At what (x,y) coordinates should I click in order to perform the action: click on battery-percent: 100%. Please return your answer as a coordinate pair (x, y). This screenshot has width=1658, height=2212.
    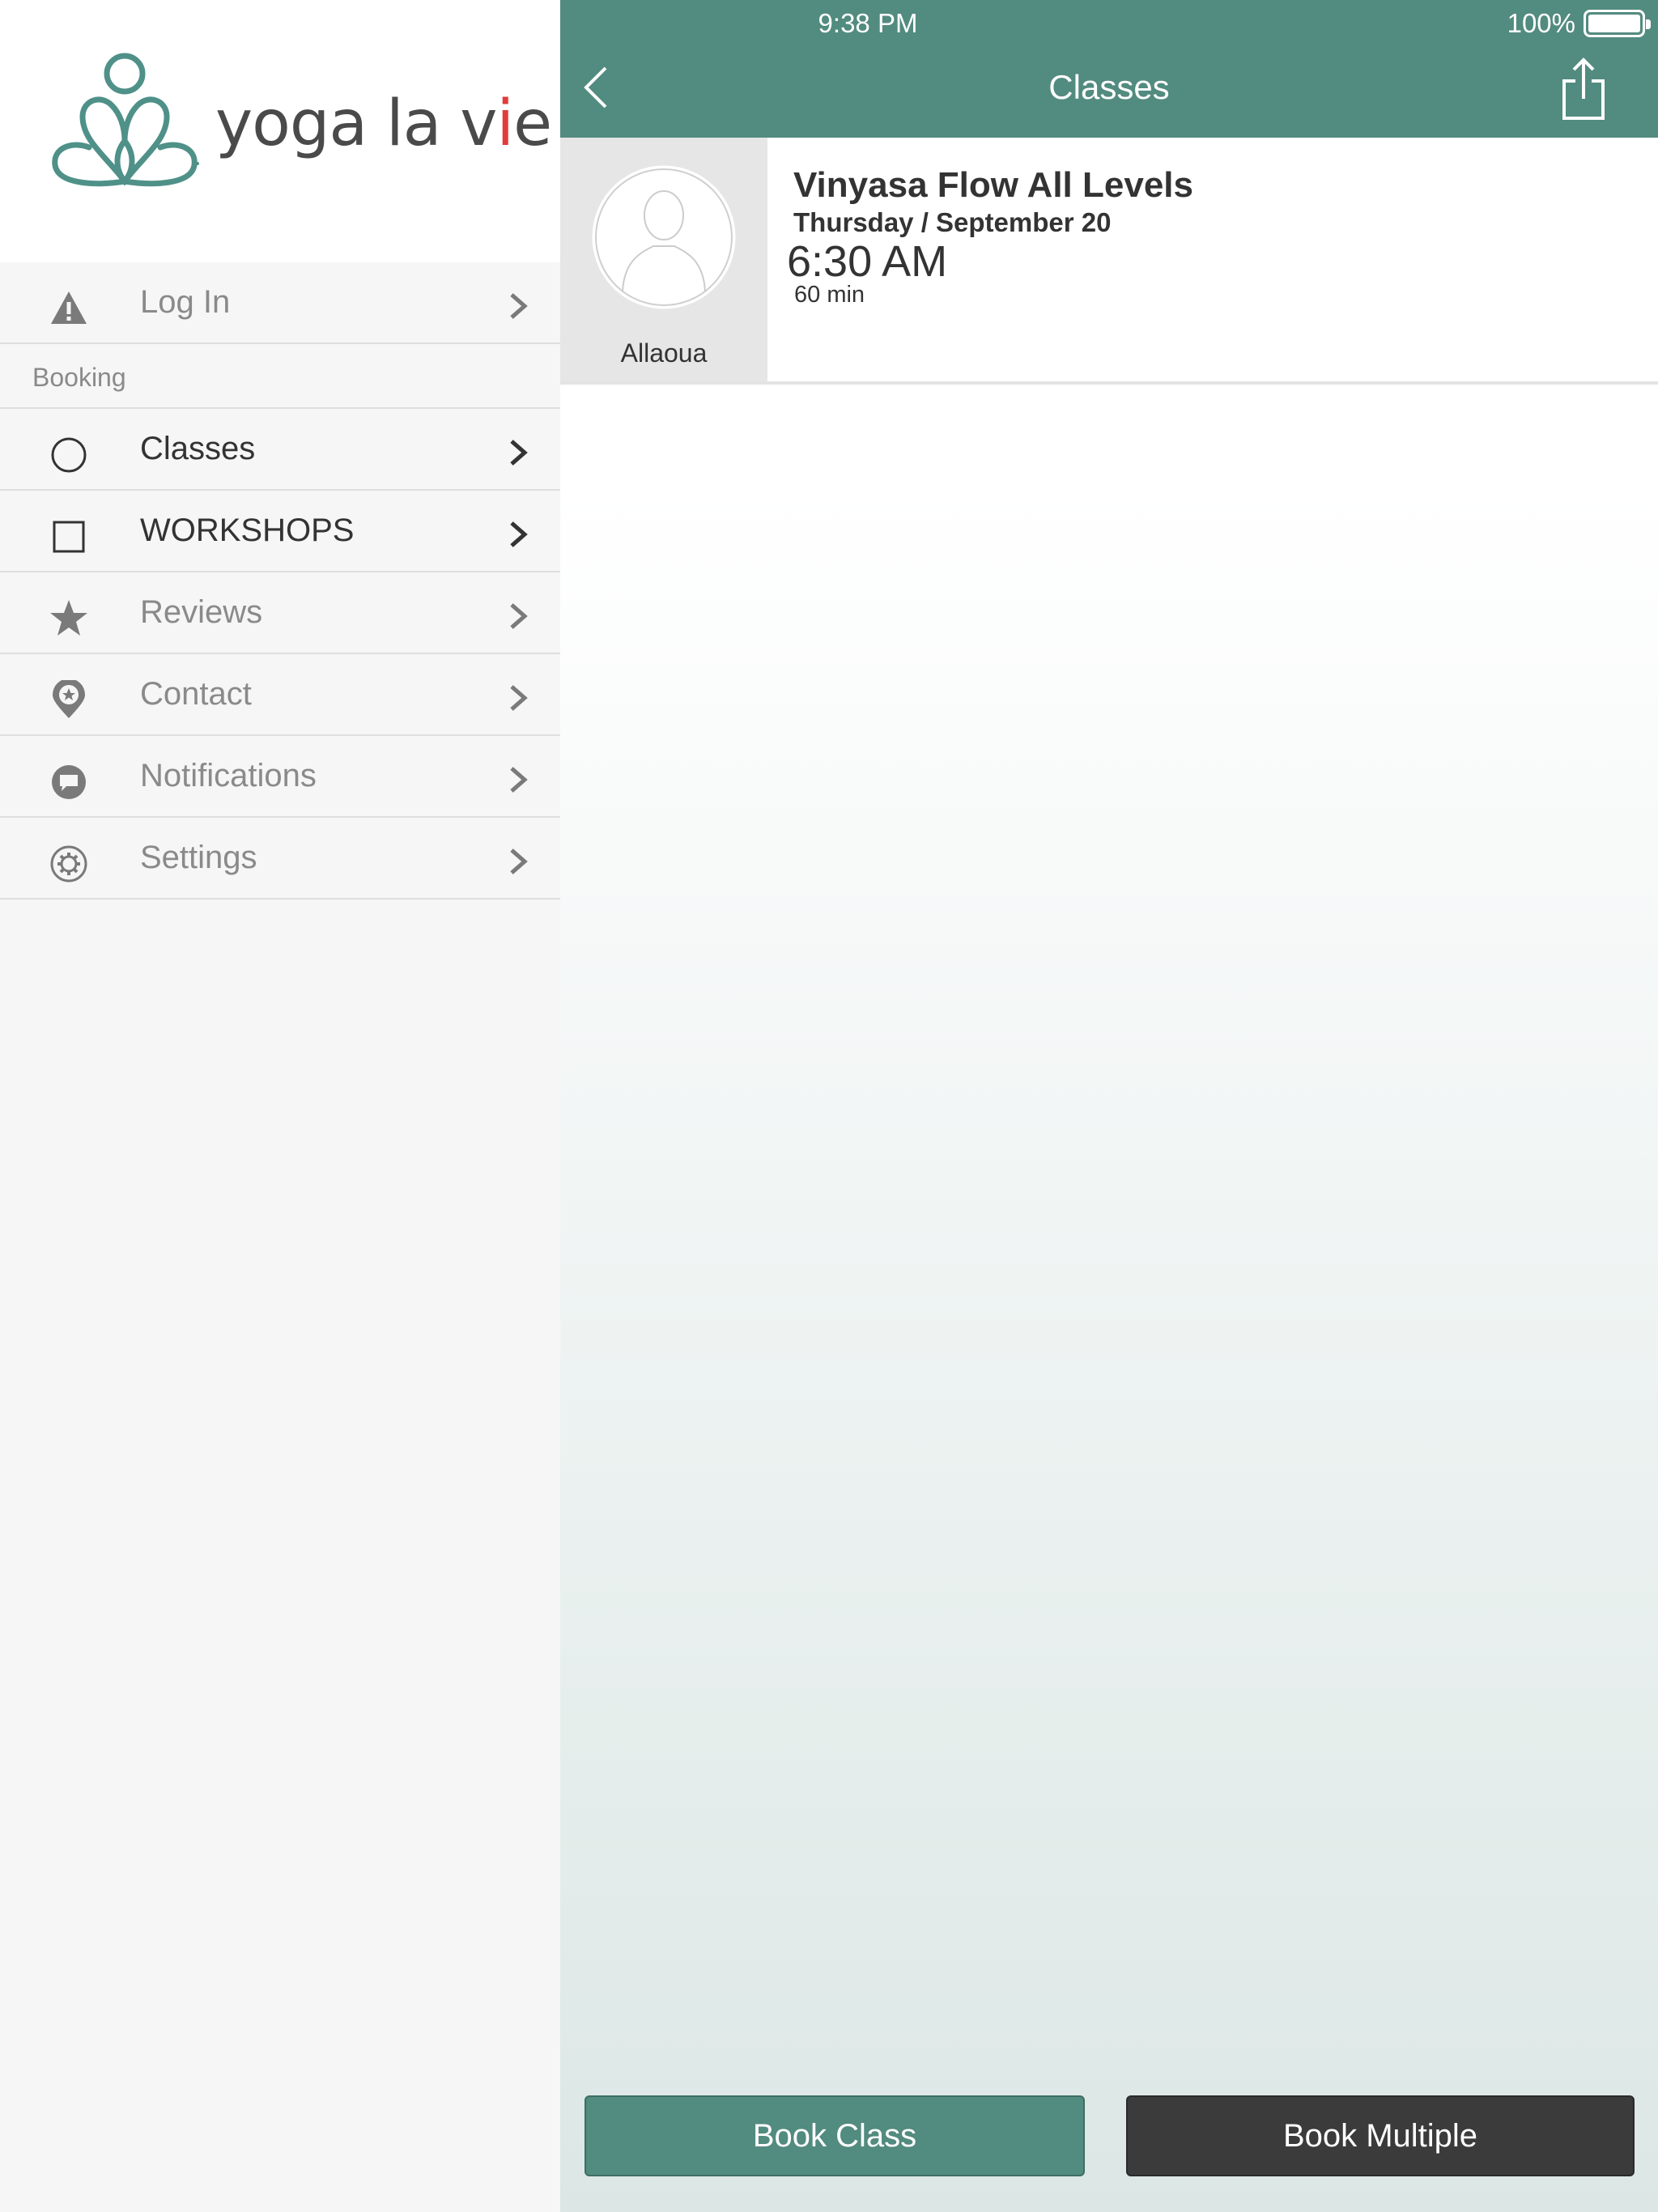
    Looking at the image, I should click on (1541, 23).